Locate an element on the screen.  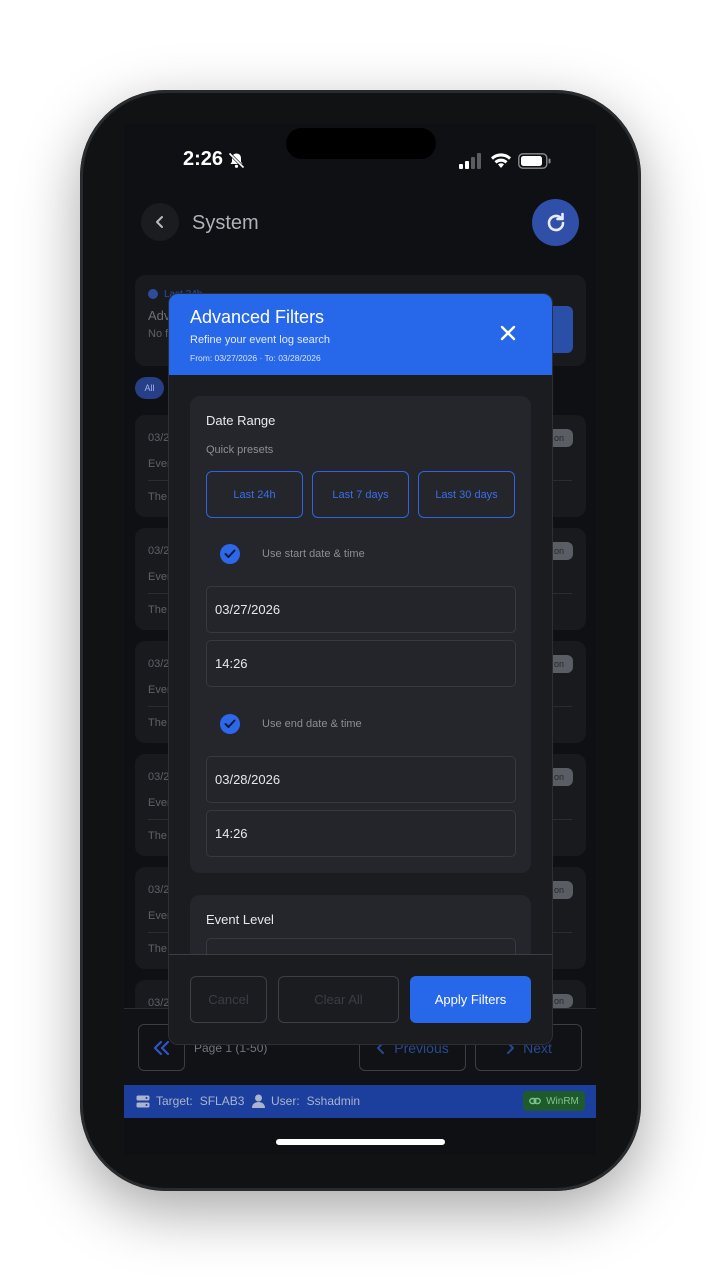
link-icon is located at coordinates (535, 1101).